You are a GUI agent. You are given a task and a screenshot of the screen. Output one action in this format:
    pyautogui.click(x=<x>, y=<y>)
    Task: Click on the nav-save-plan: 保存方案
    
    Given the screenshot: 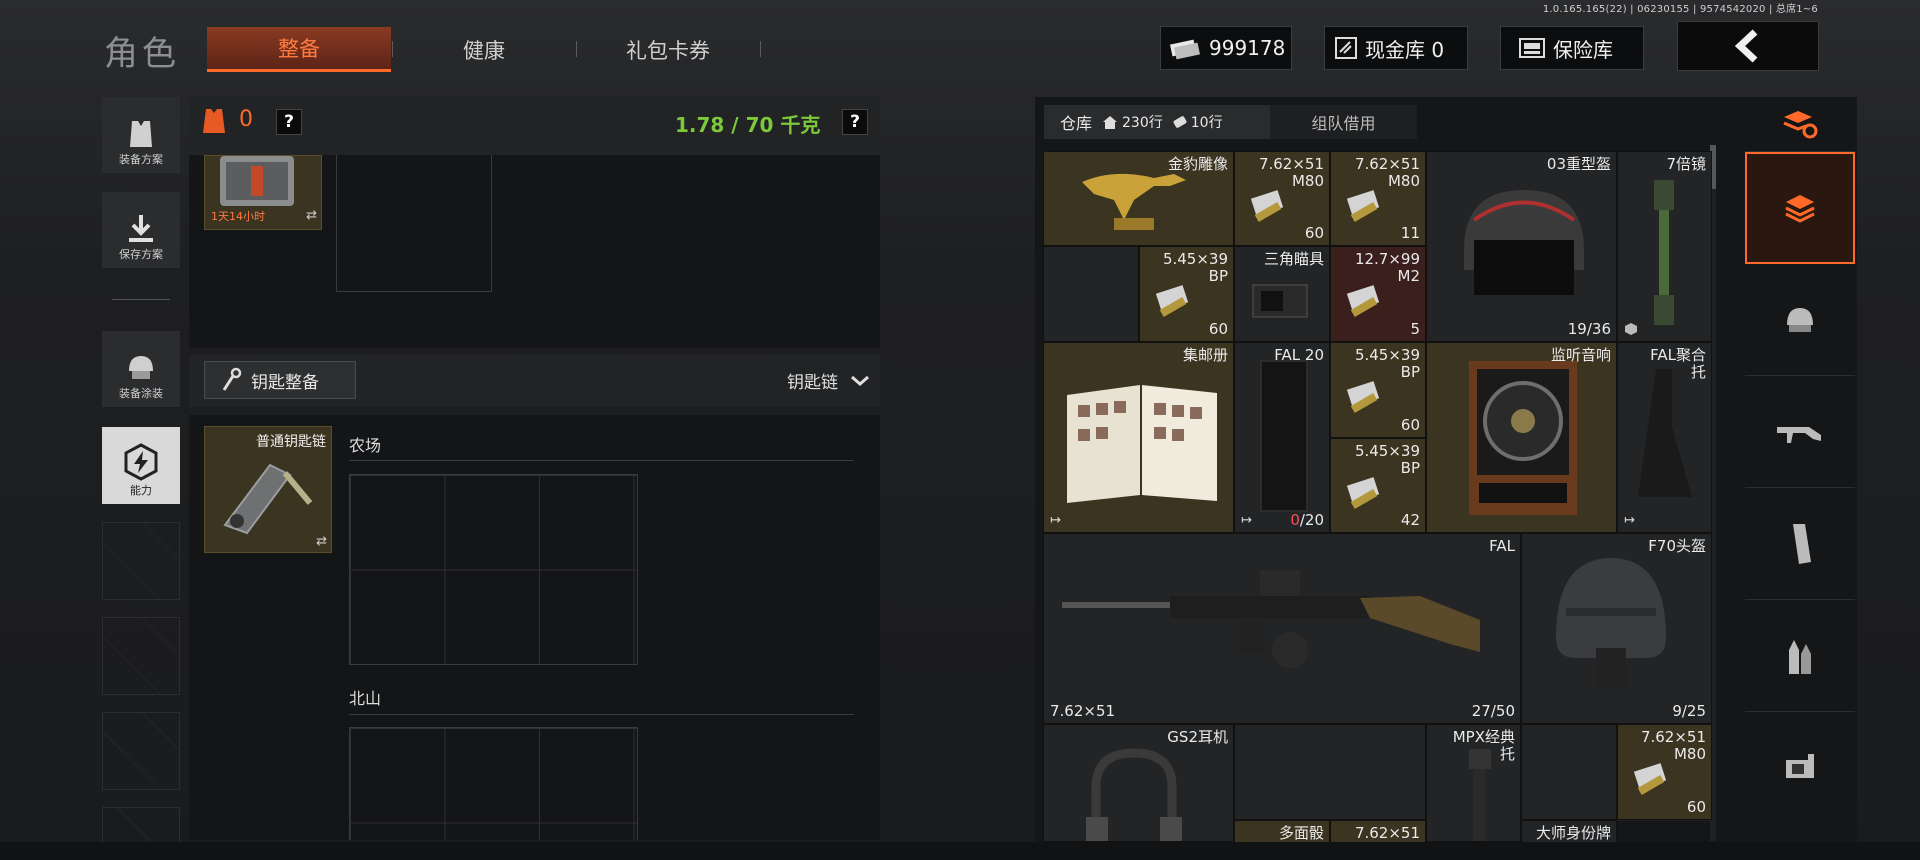 What is the action you would take?
    pyautogui.click(x=141, y=230)
    